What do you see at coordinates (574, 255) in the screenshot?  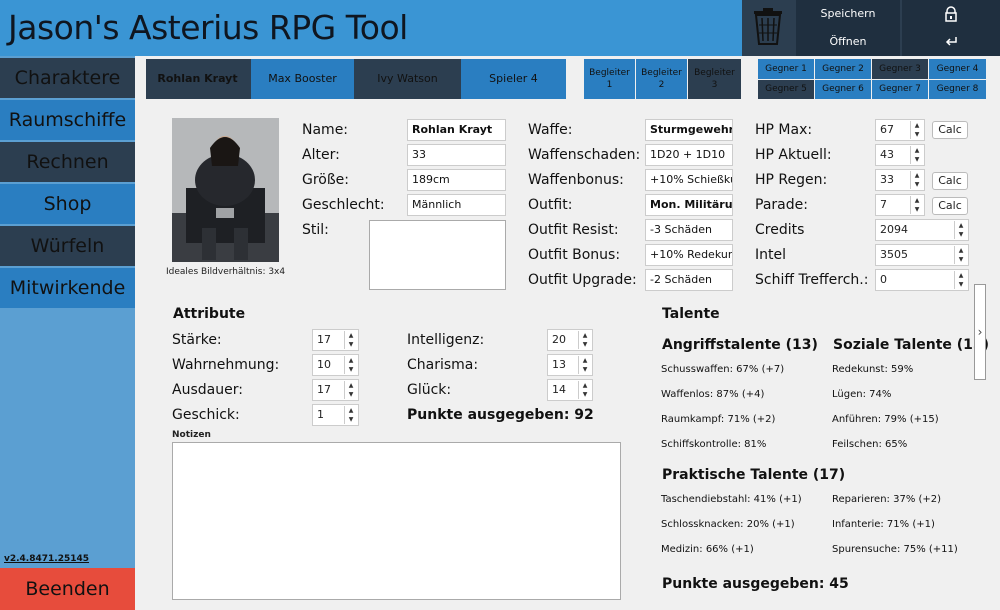 I see `outfit-bonus-label: Outfit Bonus:` at bounding box center [574, 255].